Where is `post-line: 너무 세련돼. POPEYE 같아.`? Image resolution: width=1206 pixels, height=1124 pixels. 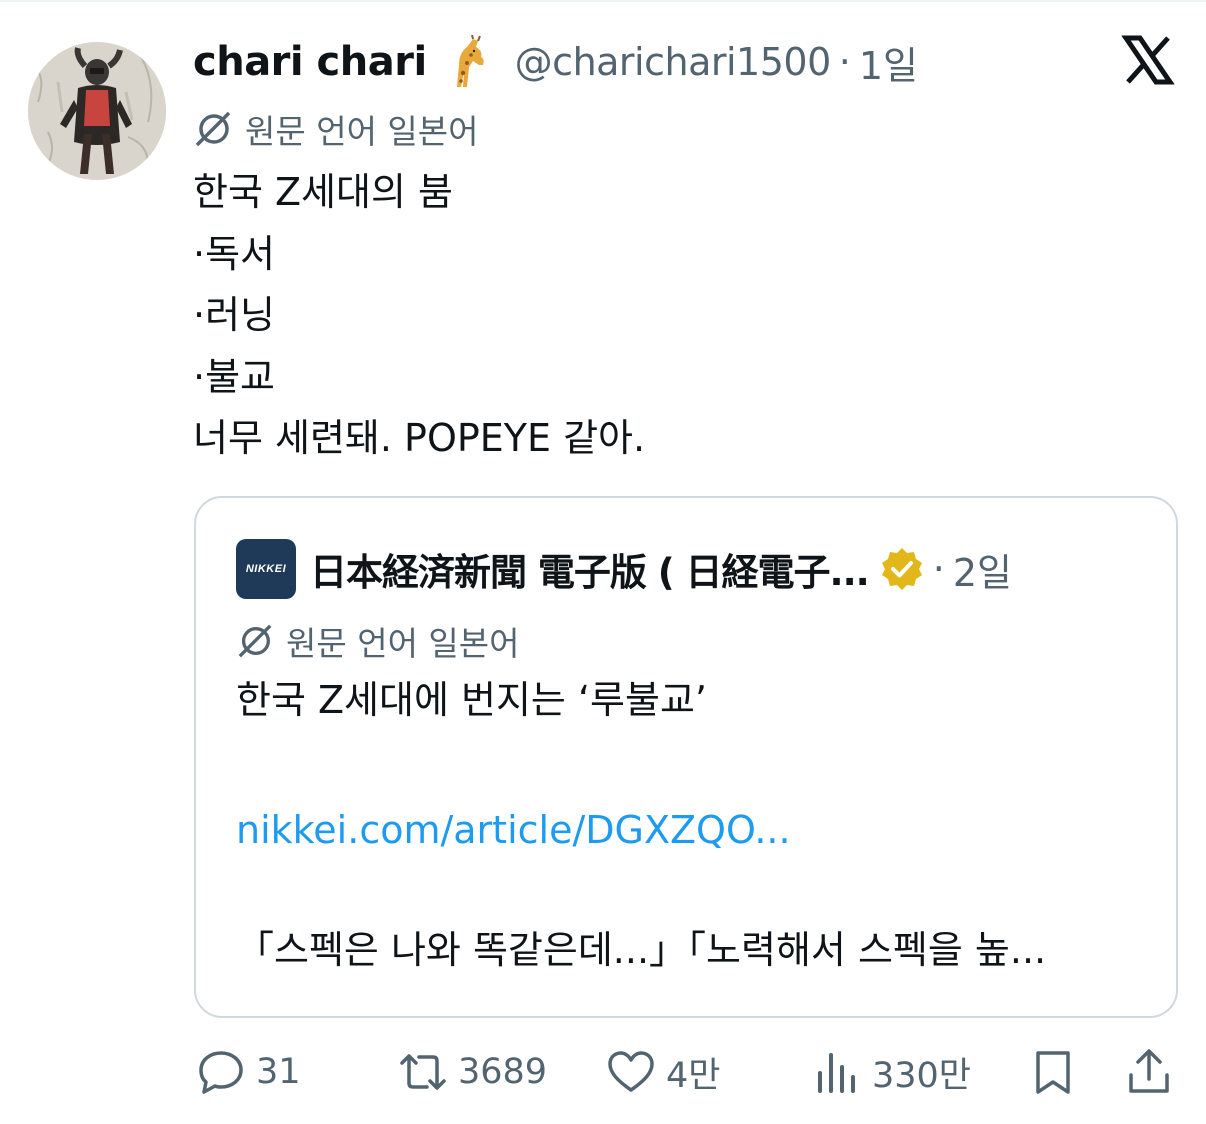 post-line: 너무 세련돼. POPEYE 같아. is located at coordinates (419, 438).